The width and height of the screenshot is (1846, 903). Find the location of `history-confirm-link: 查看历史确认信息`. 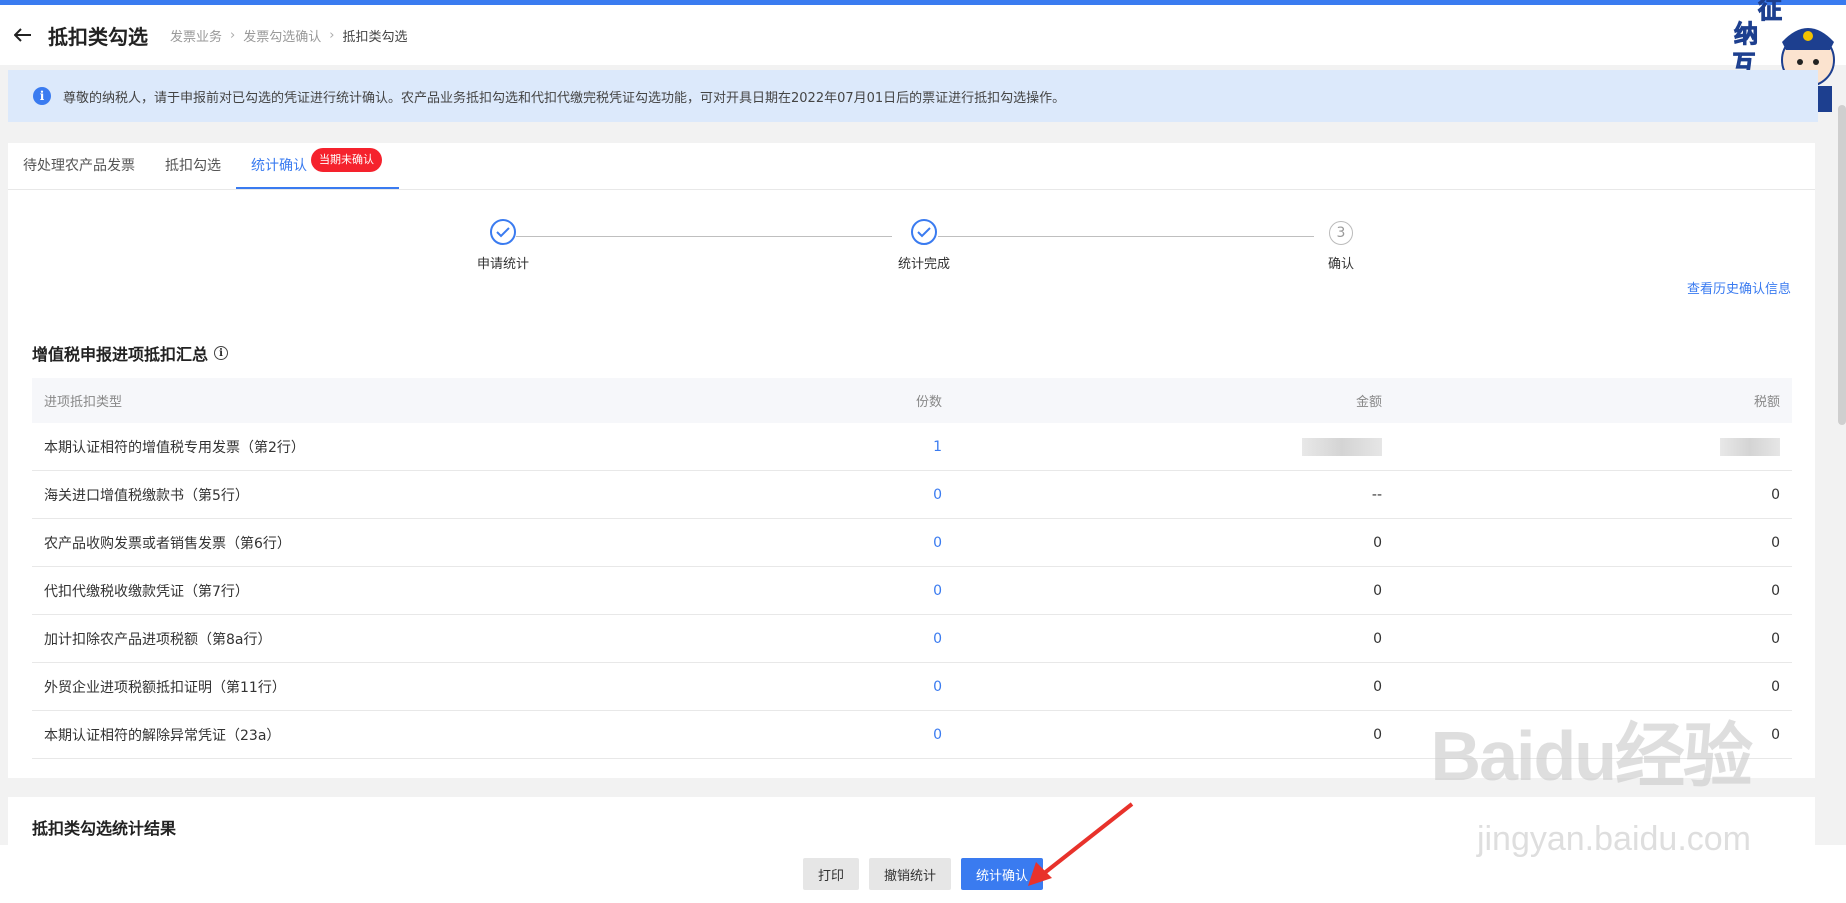

history-confirm-link: 查看历史确认信息 is located at coordinates (1739, 287).